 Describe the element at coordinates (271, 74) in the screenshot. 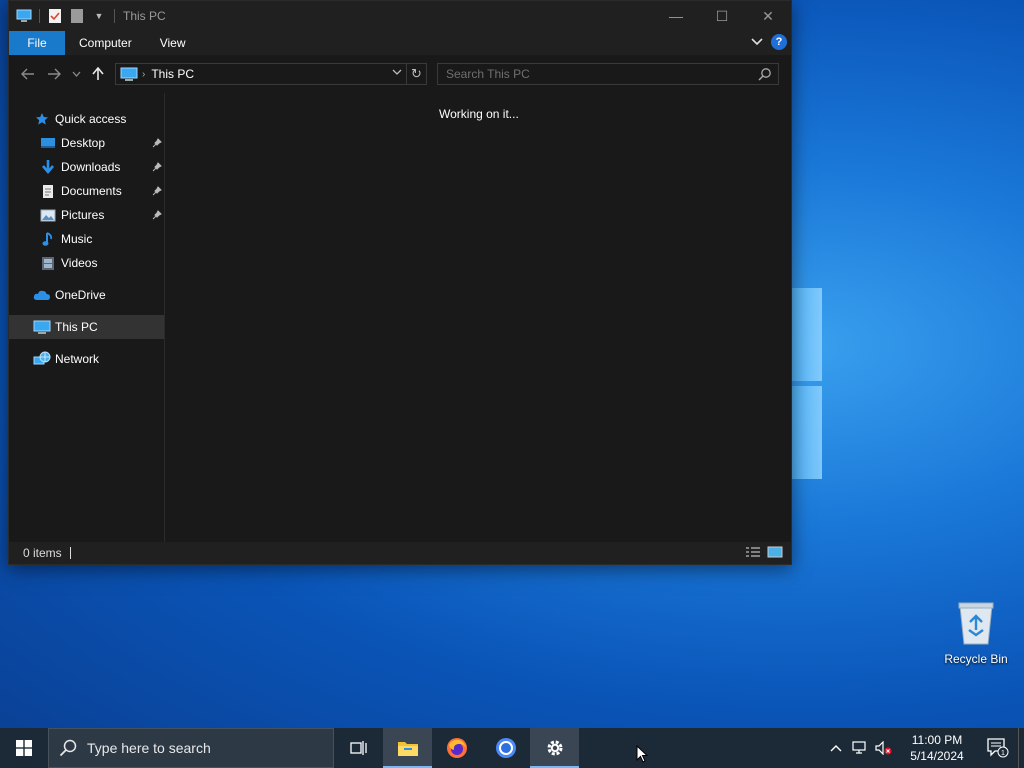

I see `address-bar: › This PC ↻` at that location.